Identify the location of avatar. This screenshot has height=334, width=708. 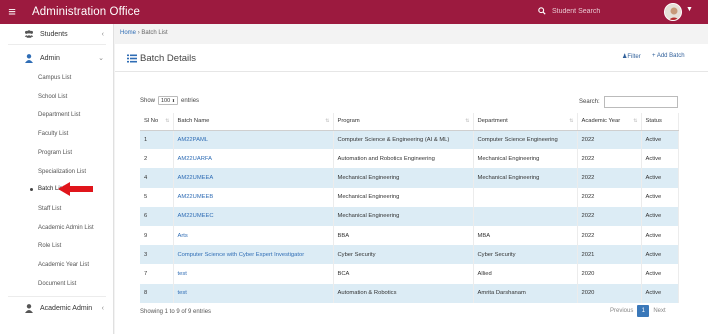
(673, 12).